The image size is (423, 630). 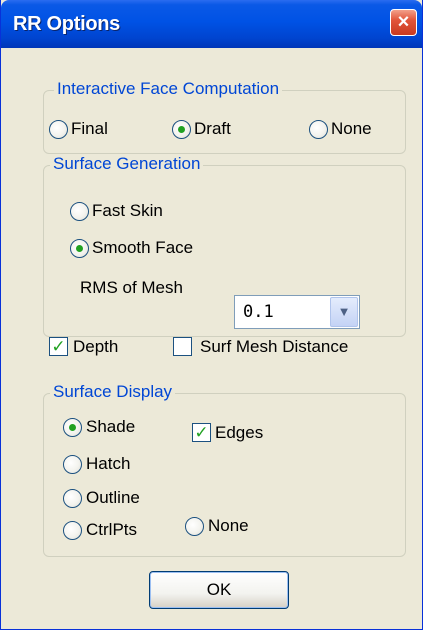 I want to click on depth-label: Depth, so click(x=95, y=347).